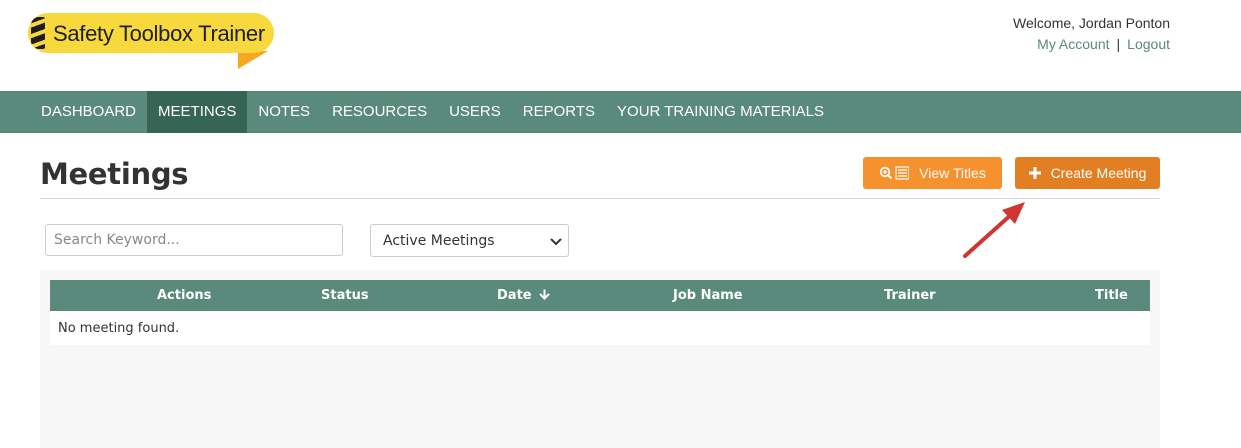 The width and height of the screenshot is (1241, 448). Describe the element at coordinates (910, 295) in the screenshot. I see `column-header-trainer: Trainer` at that location.